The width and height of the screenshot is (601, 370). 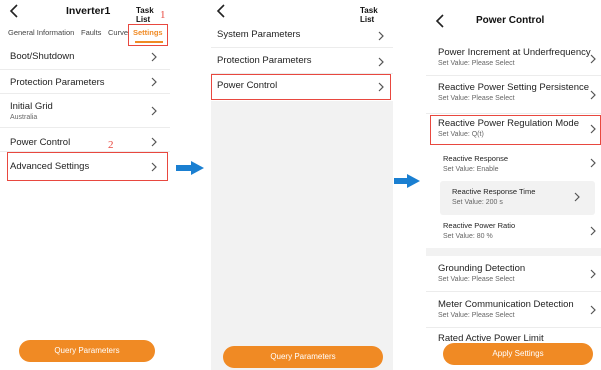 What do you see at coordinates (91, 32) in the screenshot?
I see `tab-faults: Faults` at bounding box center [91, 32].